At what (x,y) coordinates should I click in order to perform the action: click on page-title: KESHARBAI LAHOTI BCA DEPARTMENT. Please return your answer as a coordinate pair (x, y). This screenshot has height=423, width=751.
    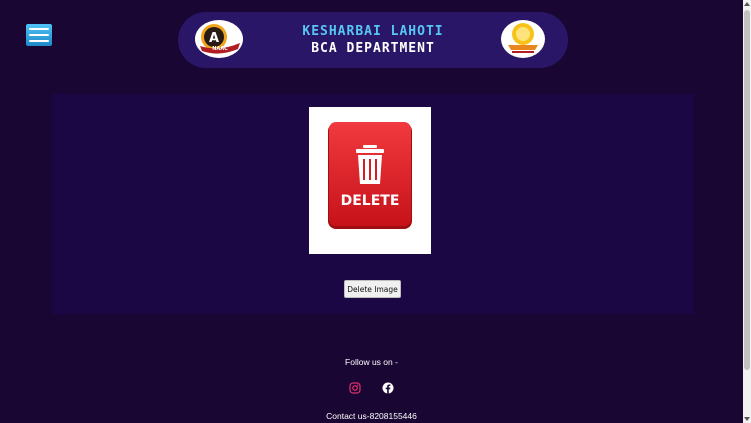
    Looking at the image, I should click on (373, 40).